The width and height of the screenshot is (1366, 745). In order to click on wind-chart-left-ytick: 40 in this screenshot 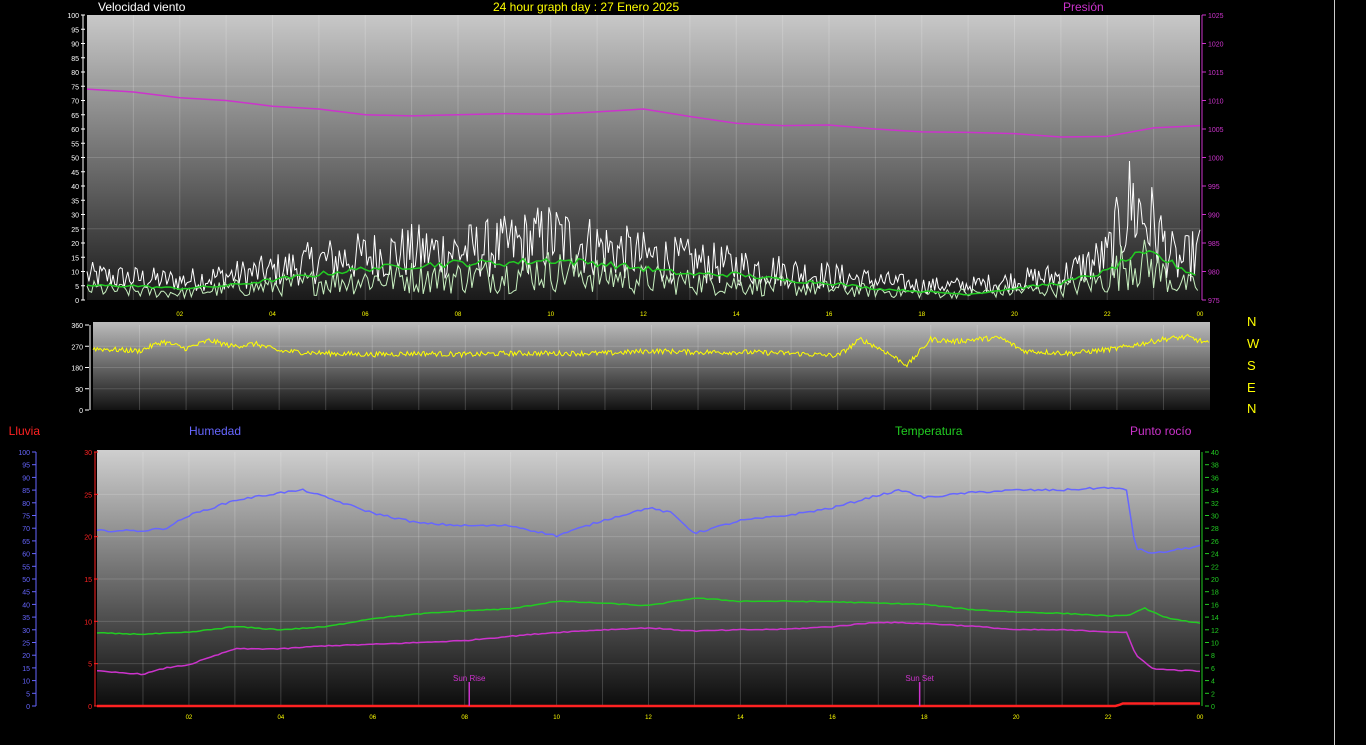, I will do `click(75, 187)`.